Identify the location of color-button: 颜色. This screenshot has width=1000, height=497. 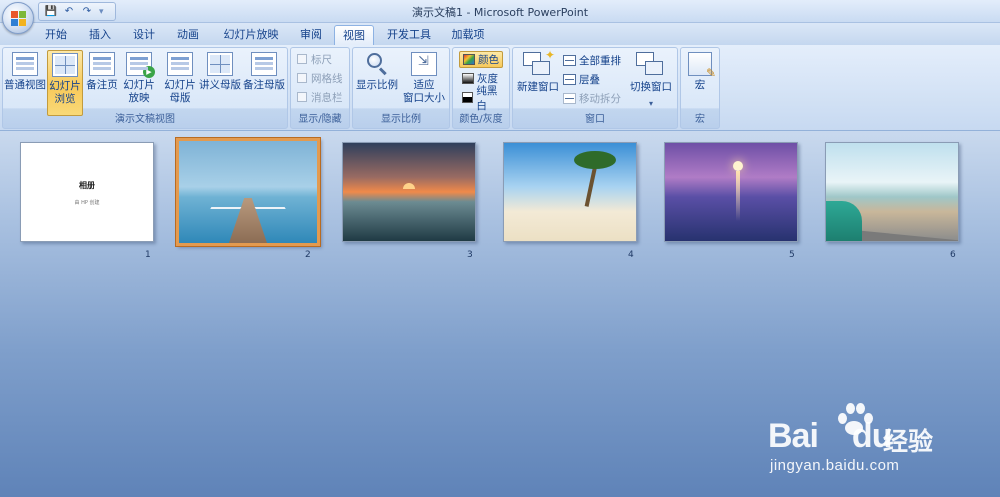
(481, 59).